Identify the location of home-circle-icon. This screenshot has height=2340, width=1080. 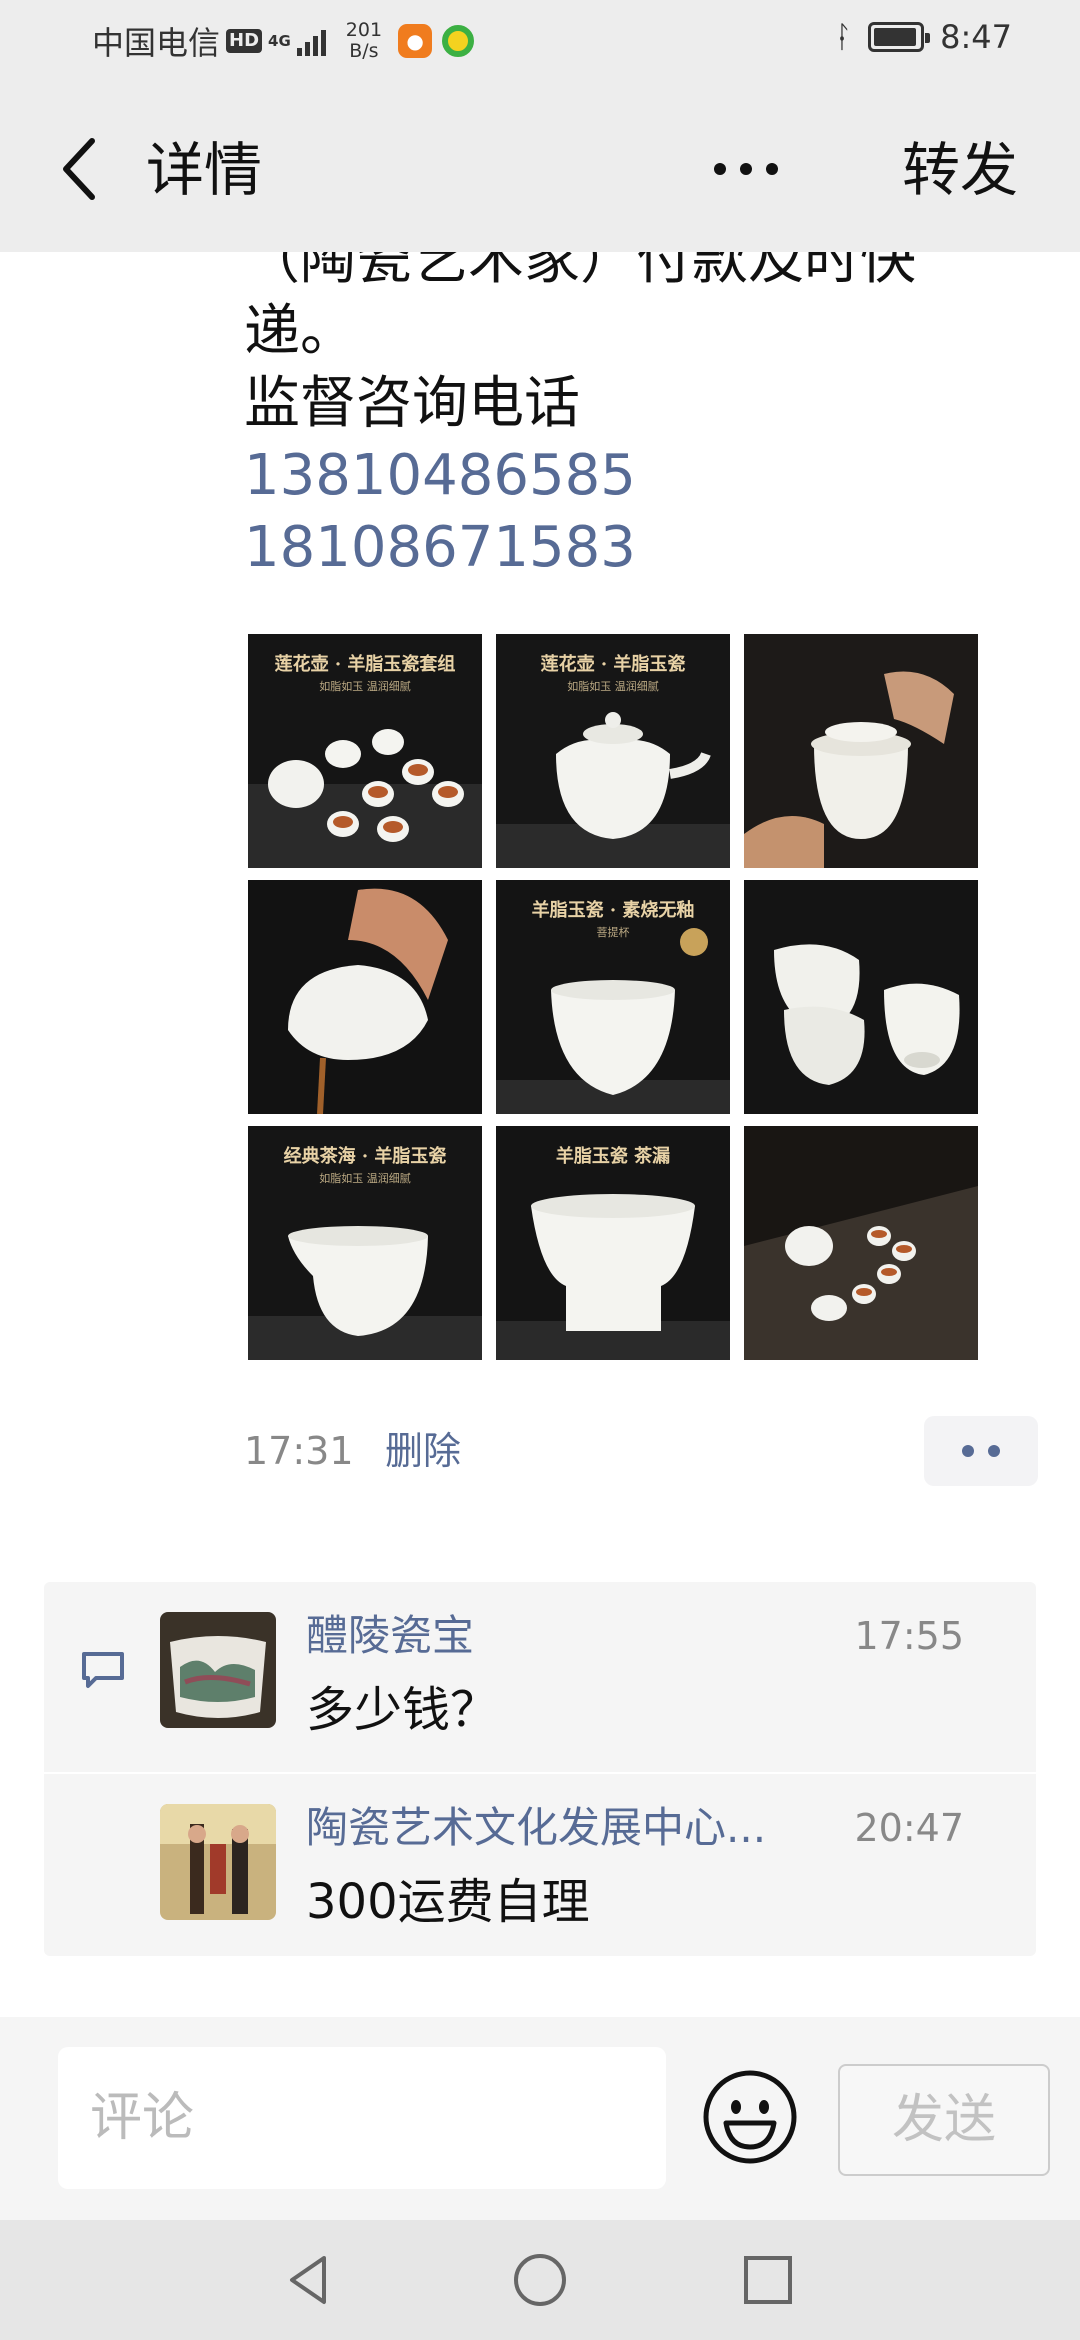
(540, 2280).